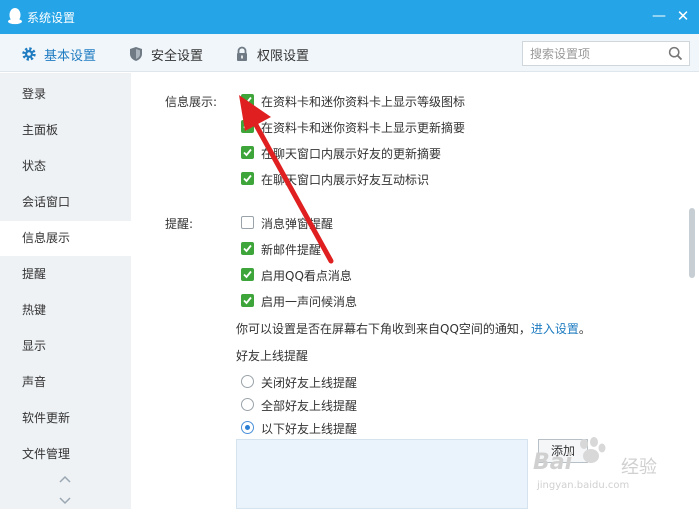  I want to click on option-close-friend-online: 关闭好友上线提醒, so click(309, 382).